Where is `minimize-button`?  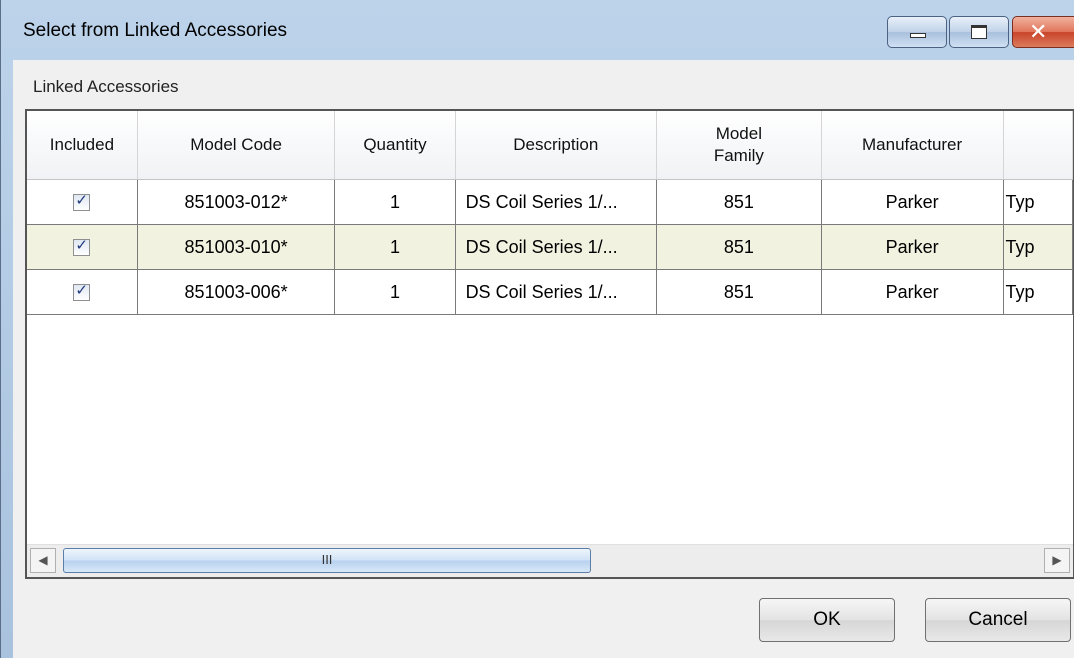 minimize-button is located at coordinates (917, 32).